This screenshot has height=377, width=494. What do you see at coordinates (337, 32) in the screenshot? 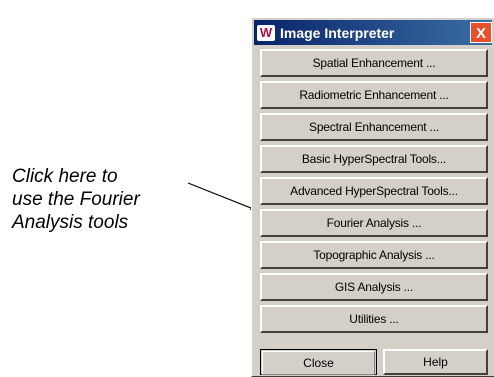
I see `window-title: Image Interpreter` at bounding box center [337, 32].